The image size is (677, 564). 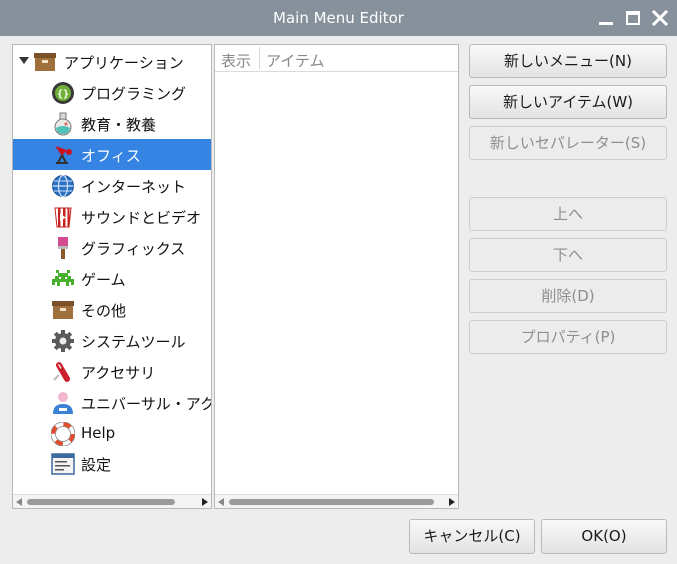 What do you see at coordinates (63, 341) in the screenshot?
I see `system-tools-icon` at bounding box center [63, 341].